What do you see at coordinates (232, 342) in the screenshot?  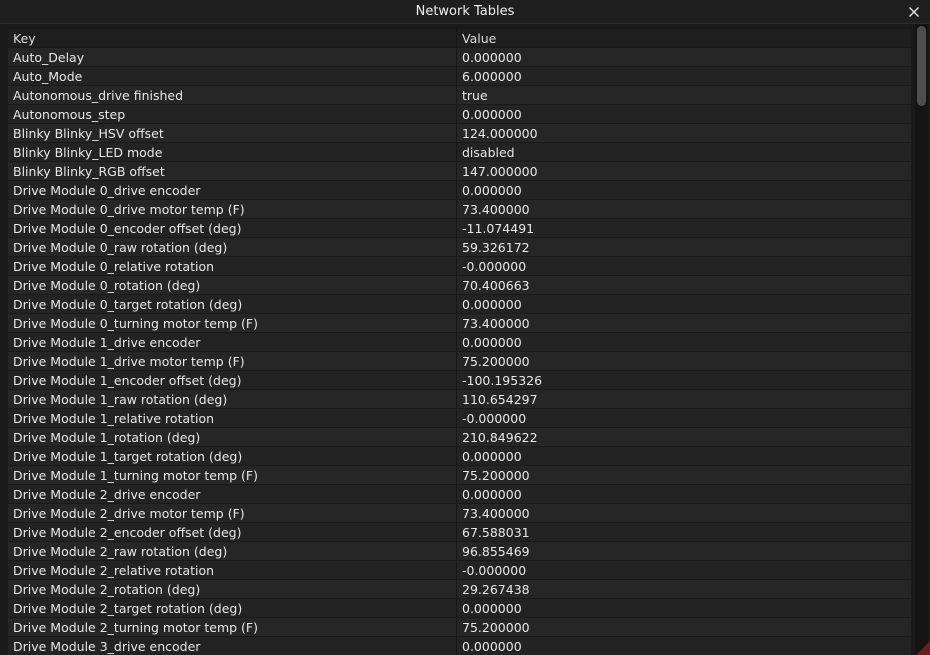 I see `row-key: Drive Module 1_drive encoder` at bounding box center [232, 342].